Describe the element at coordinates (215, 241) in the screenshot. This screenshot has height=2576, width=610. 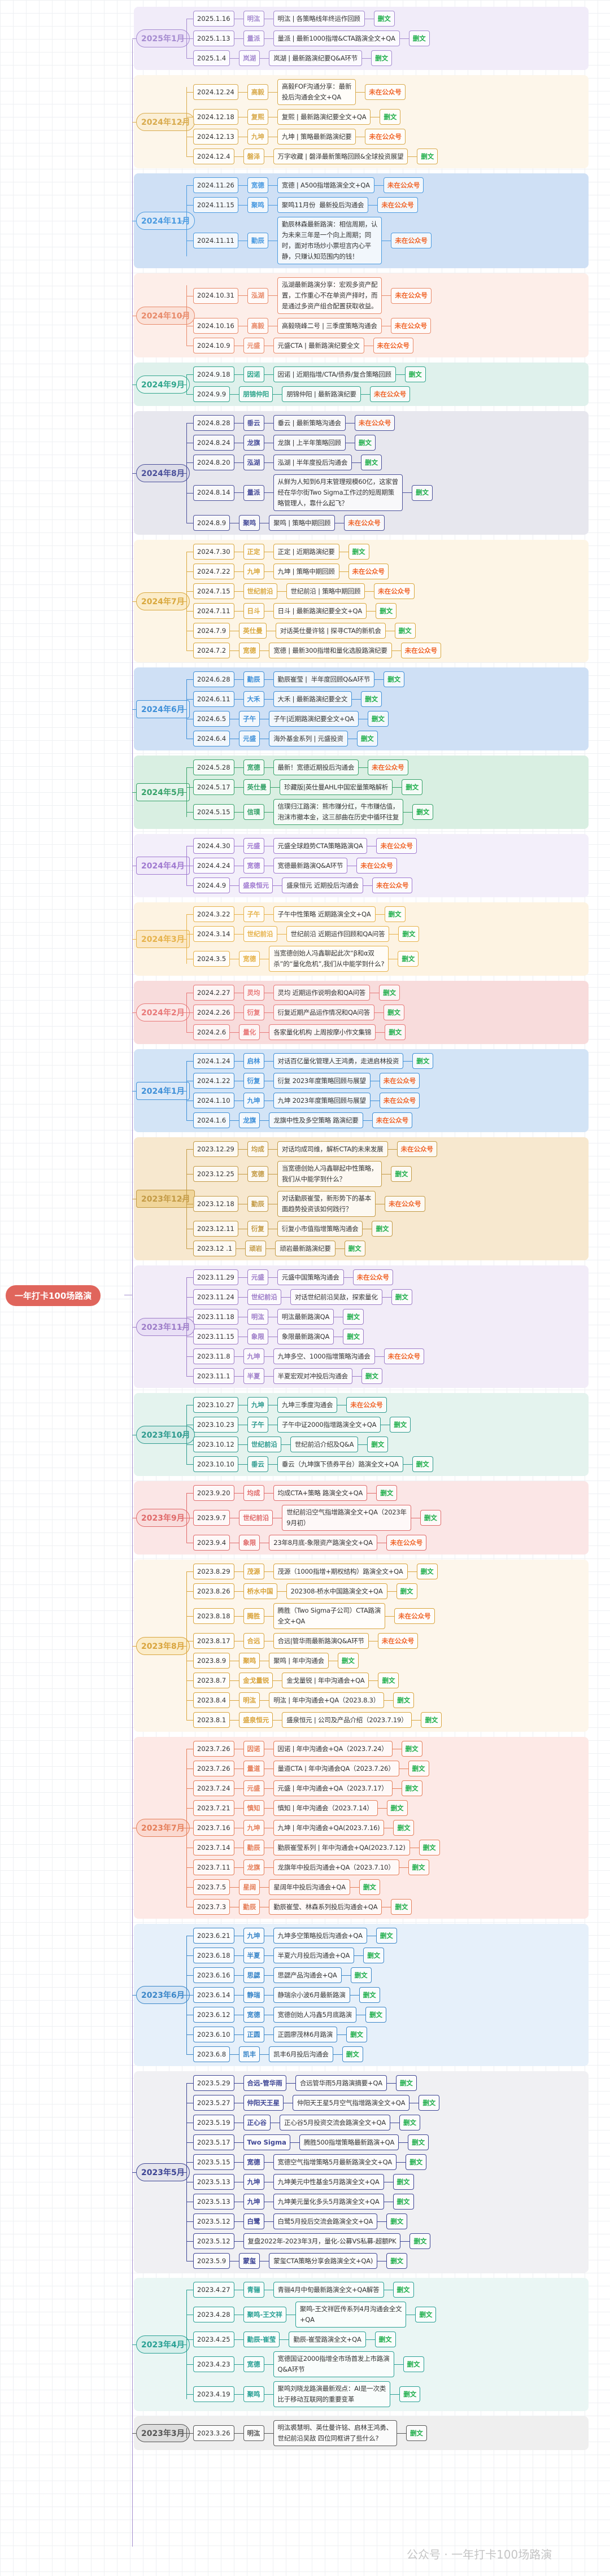
I see `entry-date: 2024.11.11` at that location.